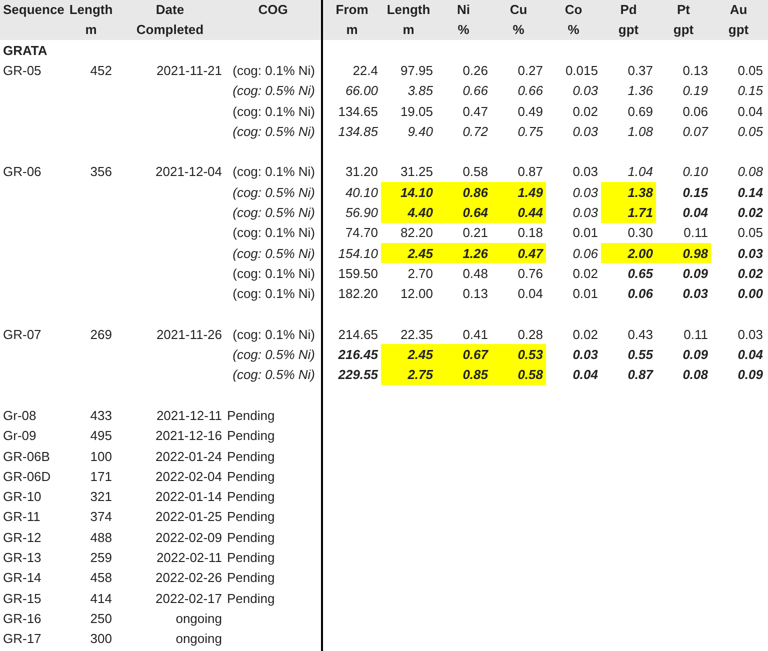 The width and height of the screenshot is (768, 651). I want to click on table-cell-text: 19.05, so click(416, 111).